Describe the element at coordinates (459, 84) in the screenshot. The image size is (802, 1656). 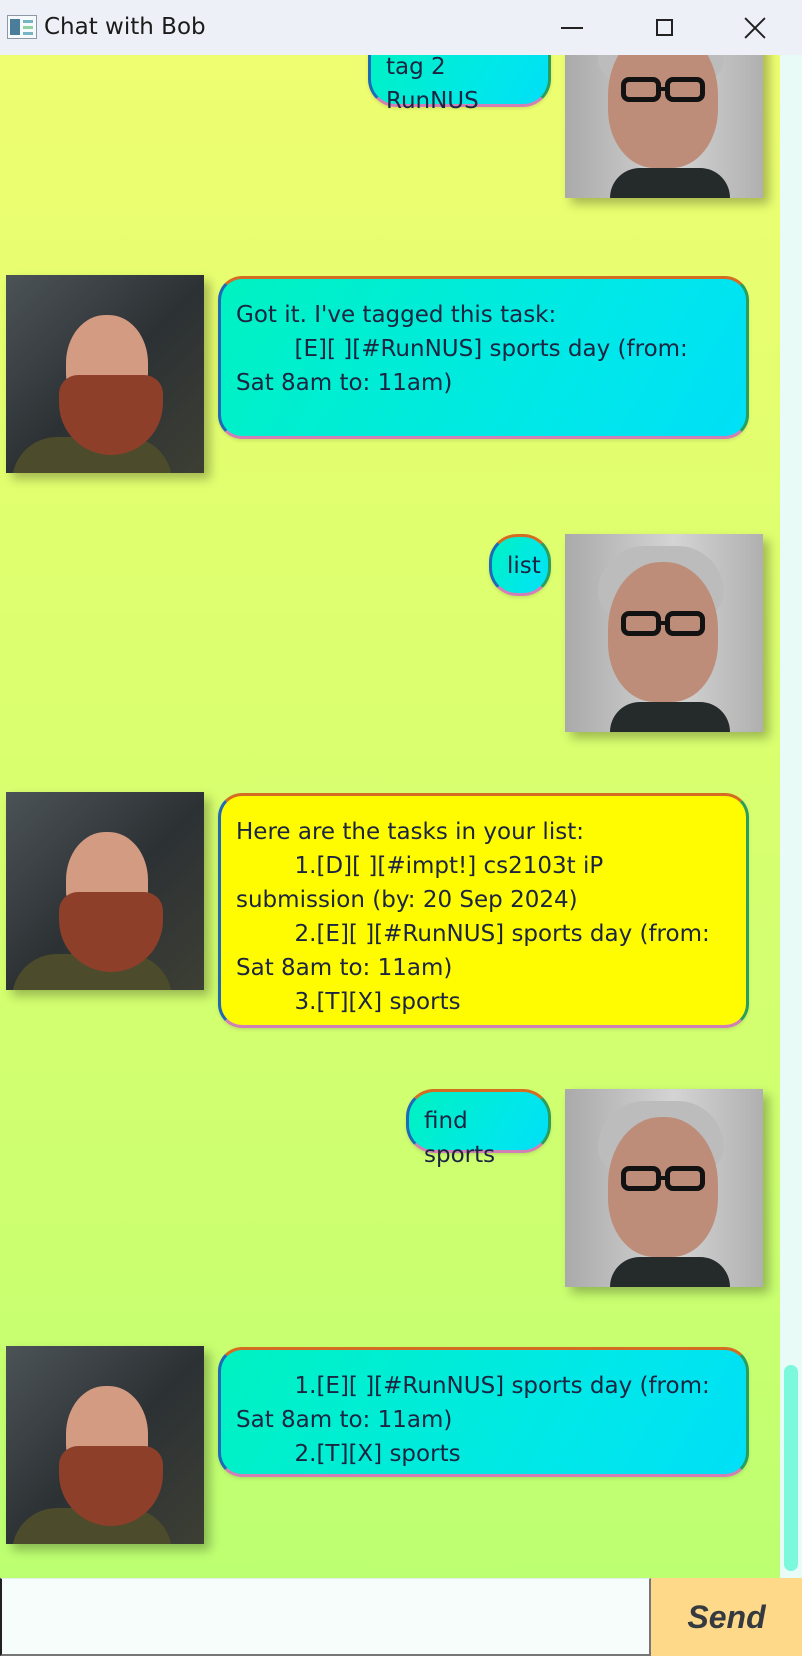
I see `user-message-bubble: tag 2 RunNUS` at that location.